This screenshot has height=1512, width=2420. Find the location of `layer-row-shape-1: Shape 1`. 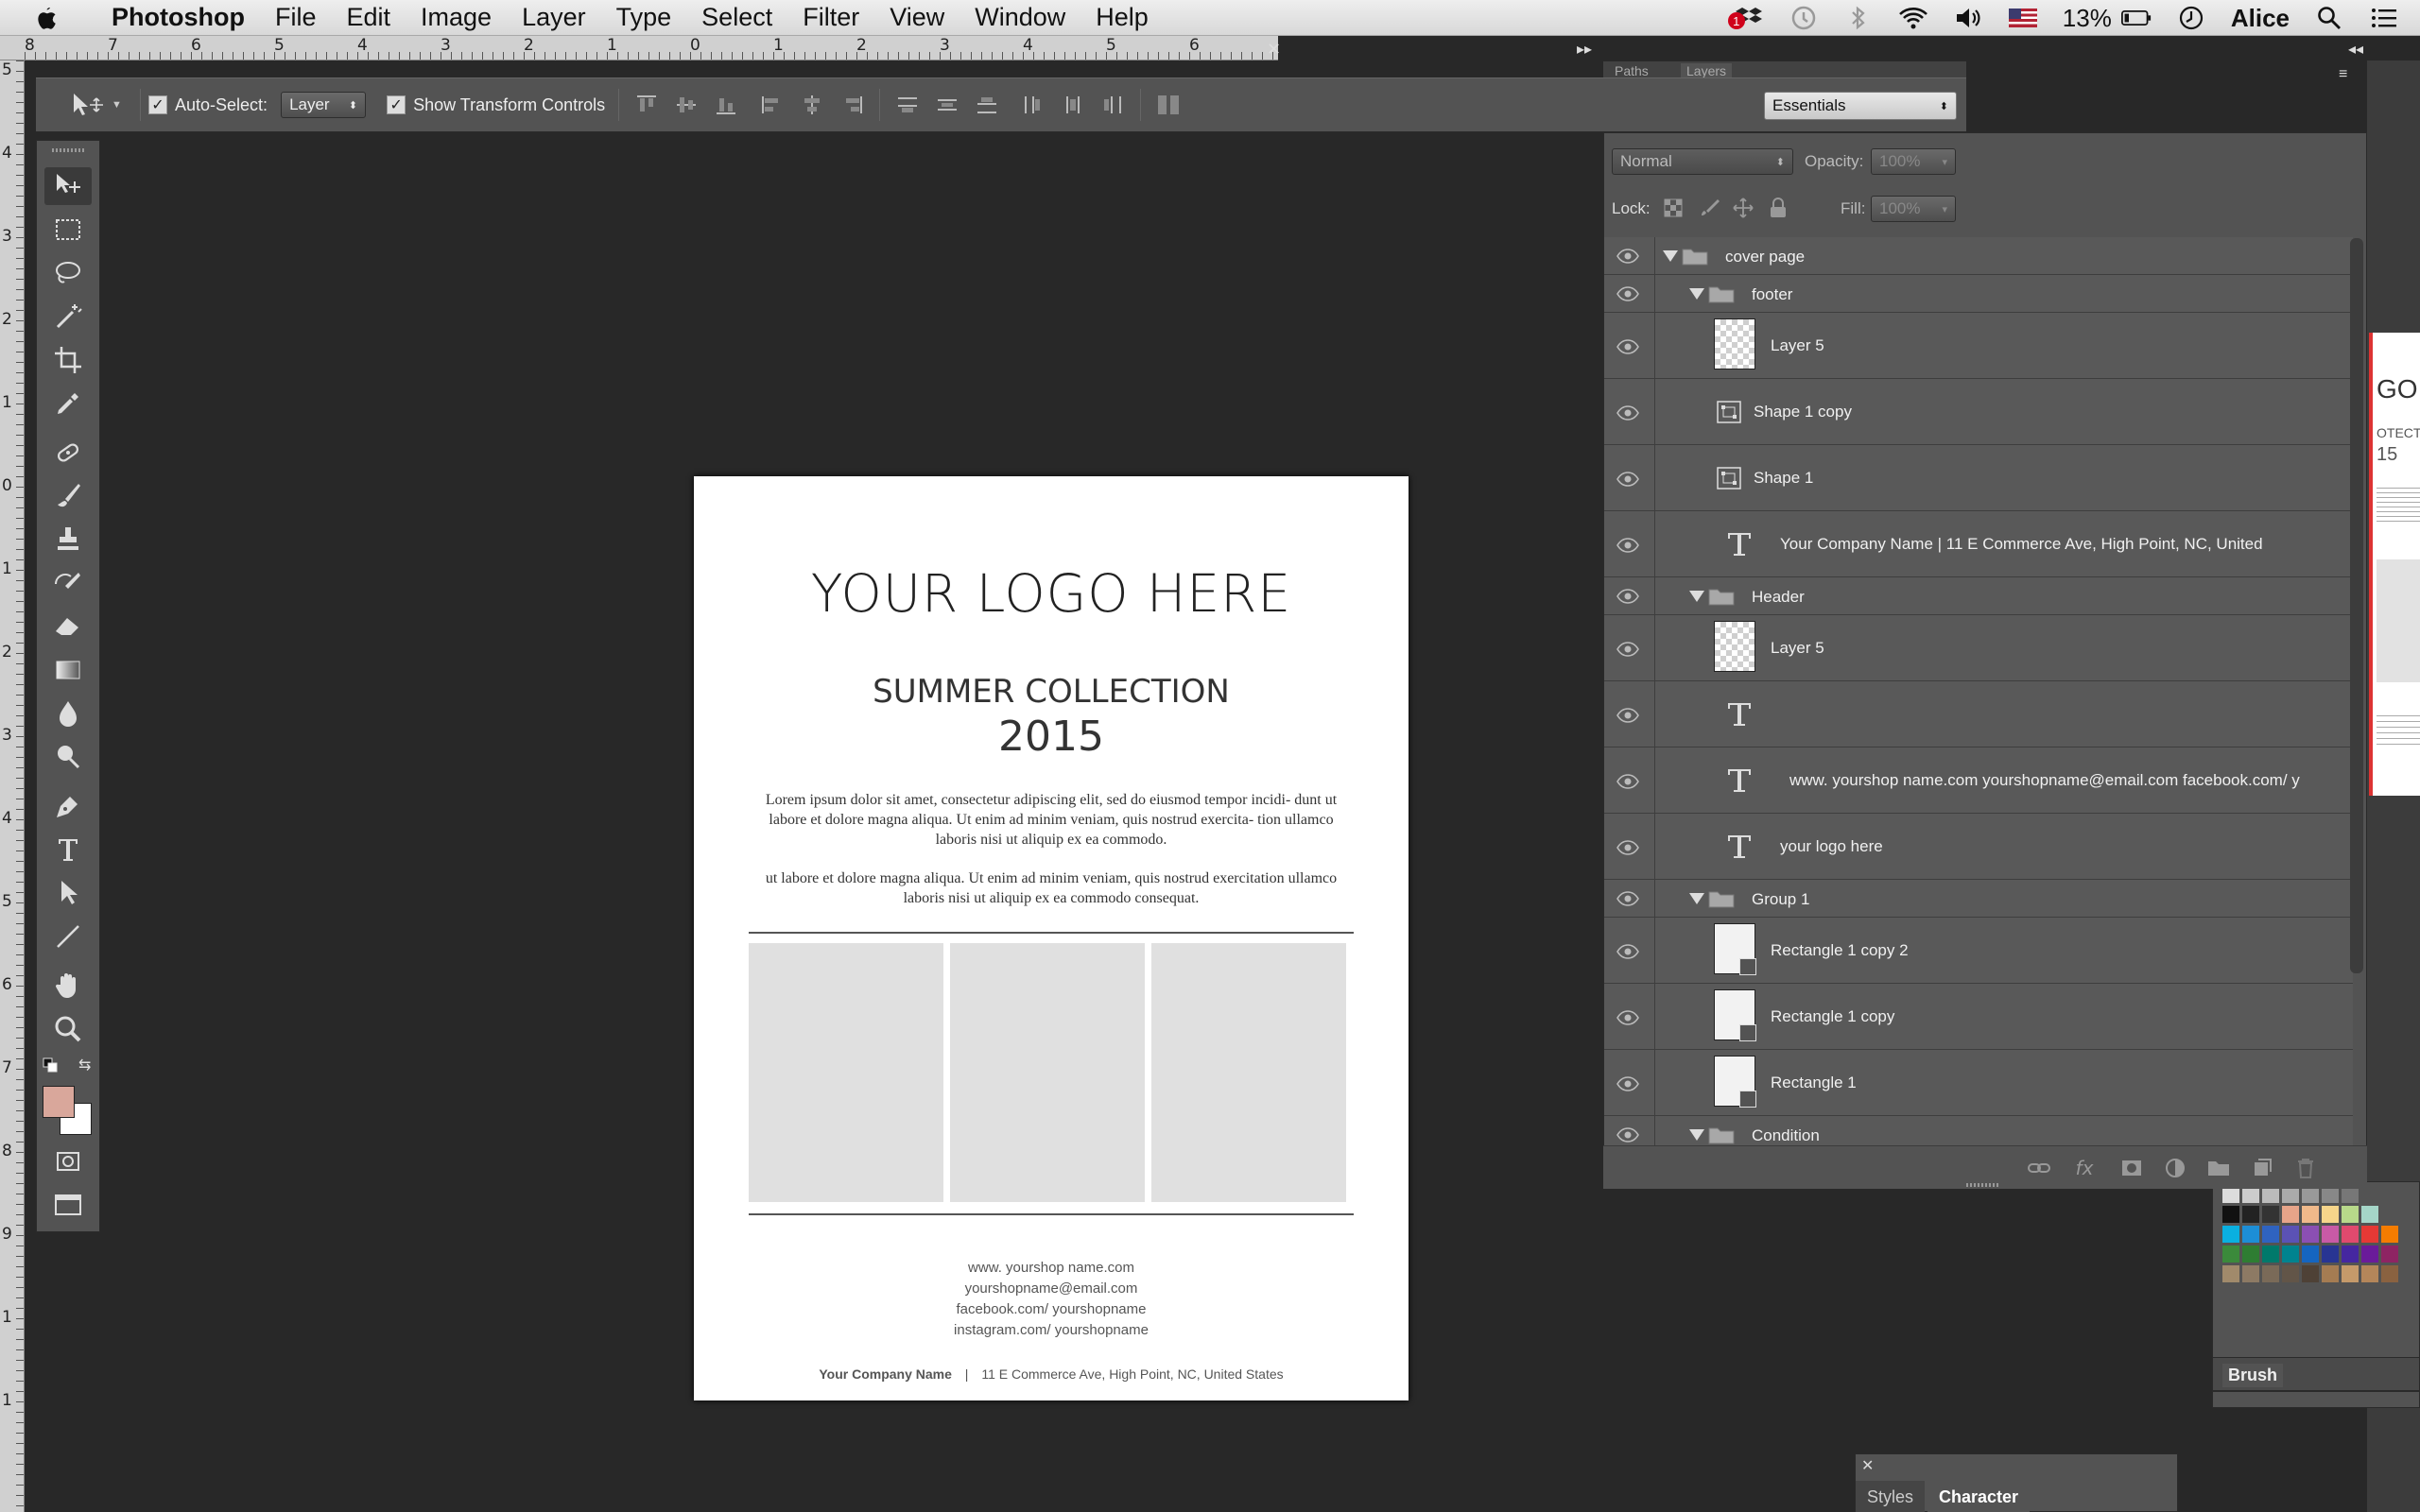

layer-row-shape-1: Shape 1 is located at coordinates (1978, 478).